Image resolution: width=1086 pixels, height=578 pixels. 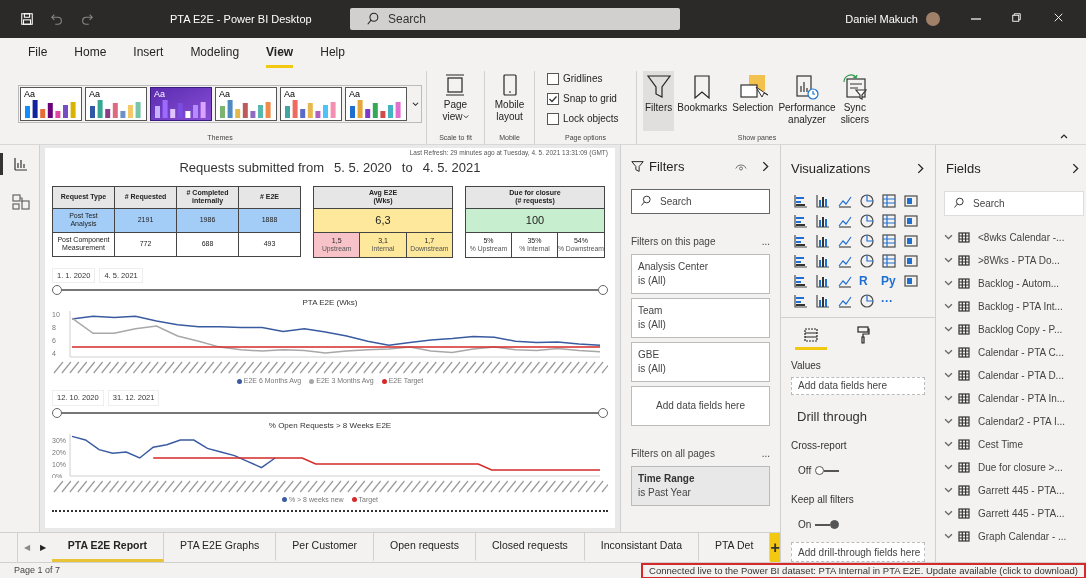 I want to click on date-value: 4. 5. 2021, so click(x=451, y=168).